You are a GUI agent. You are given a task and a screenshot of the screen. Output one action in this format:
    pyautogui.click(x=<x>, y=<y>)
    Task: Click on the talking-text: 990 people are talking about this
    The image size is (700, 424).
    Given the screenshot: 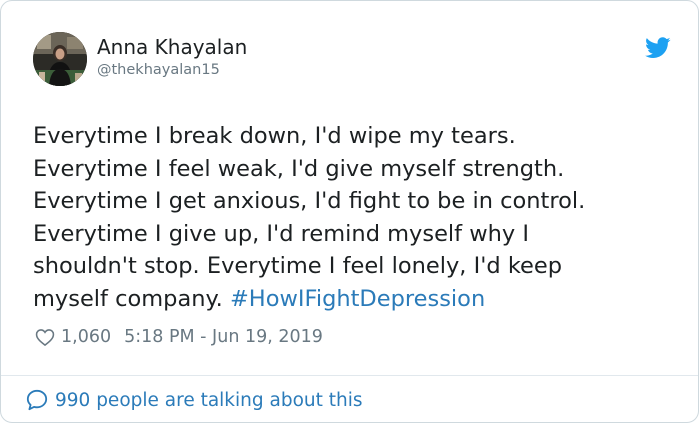 What is the action you would take?
    pyautogui.click(x=209, y=400)
    